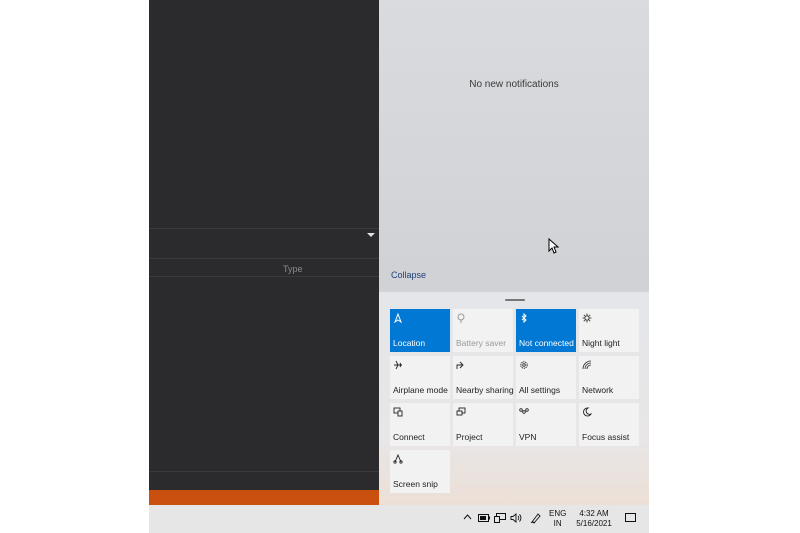 The image size is (800, 533). Describe the element at coordinates (528, 437) in the screenshot. I see `quick-action-label: VPN` at that location.